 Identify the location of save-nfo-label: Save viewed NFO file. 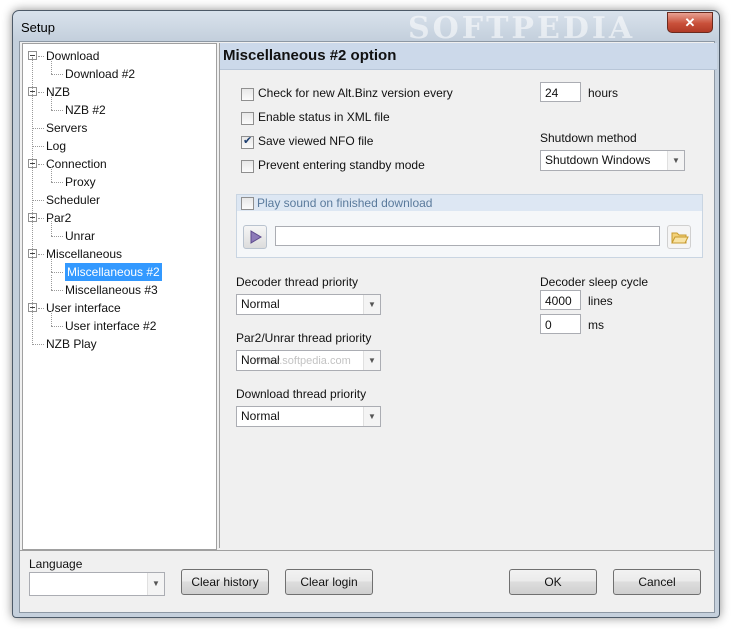
(316, 141).